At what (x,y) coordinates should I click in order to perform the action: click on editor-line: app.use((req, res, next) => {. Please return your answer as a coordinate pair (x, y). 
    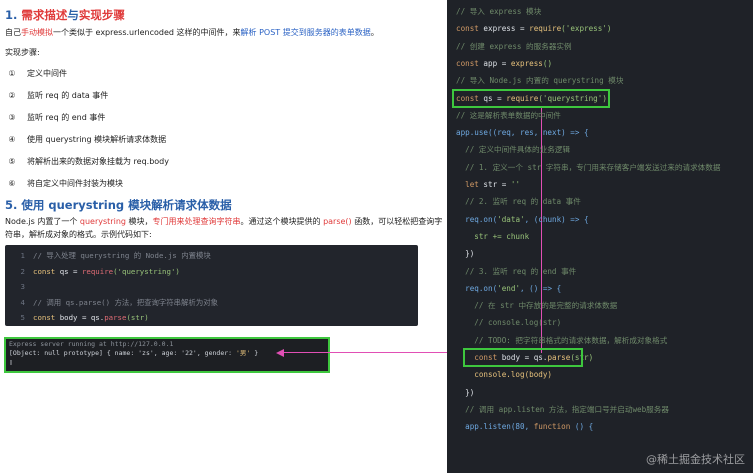
    Looking at the image, I should click on (522, 133).